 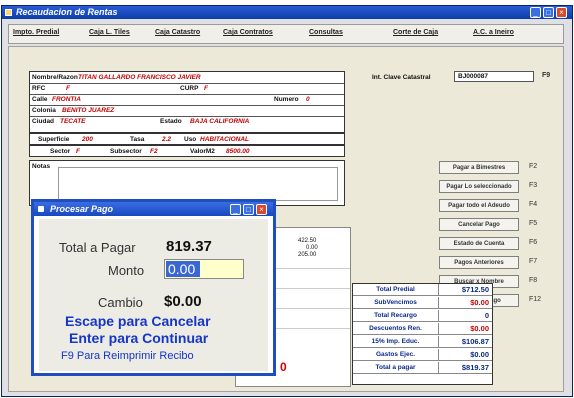 What do you see at coordinates (533, 242) in the screenshot?
I see `f6-key: F6` at bounding box center [533, 242].